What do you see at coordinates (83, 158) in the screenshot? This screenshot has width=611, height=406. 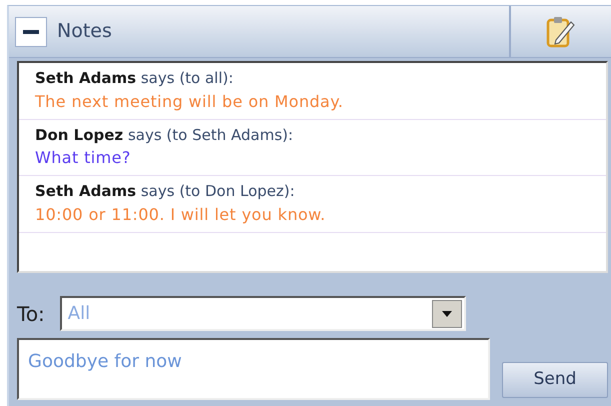 I see `message-text: What time?` at bounding box center [83, 158].